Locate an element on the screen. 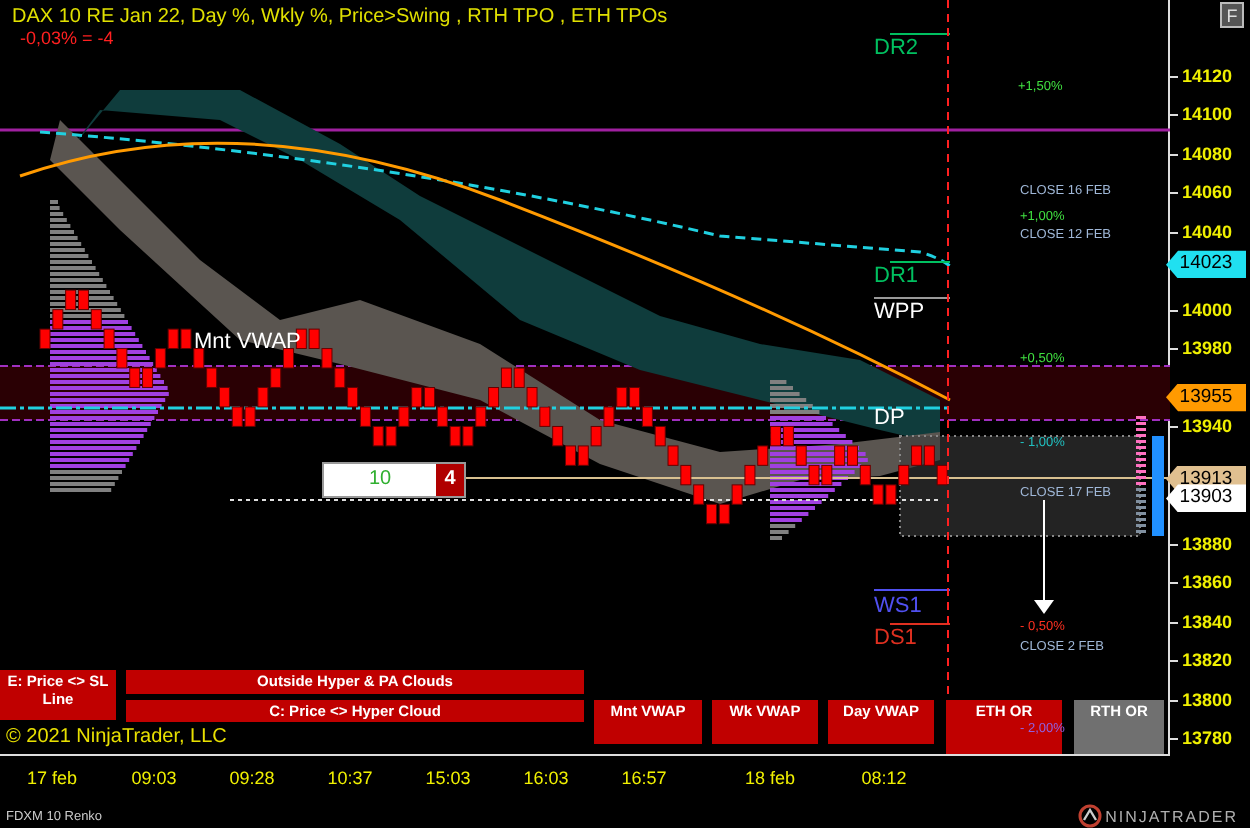 Image resolution: width=1250 pixels, height=828 pixels. marker-bar is located at coordinates (1158, 486).